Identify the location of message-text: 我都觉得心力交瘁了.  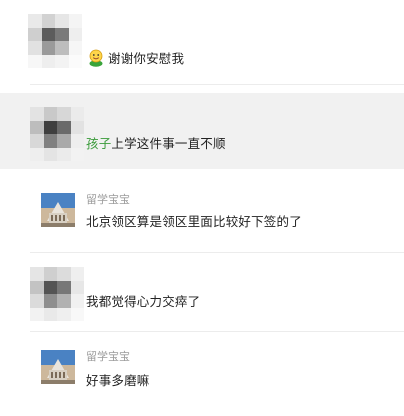
(143, 300).